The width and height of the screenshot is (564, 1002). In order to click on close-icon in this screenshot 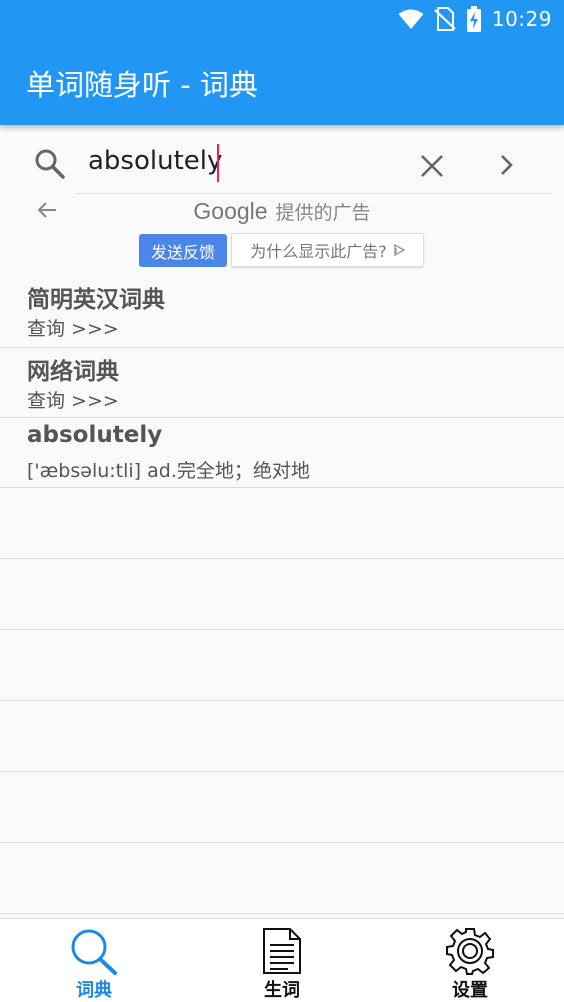, I will do `click(432, 166)`.